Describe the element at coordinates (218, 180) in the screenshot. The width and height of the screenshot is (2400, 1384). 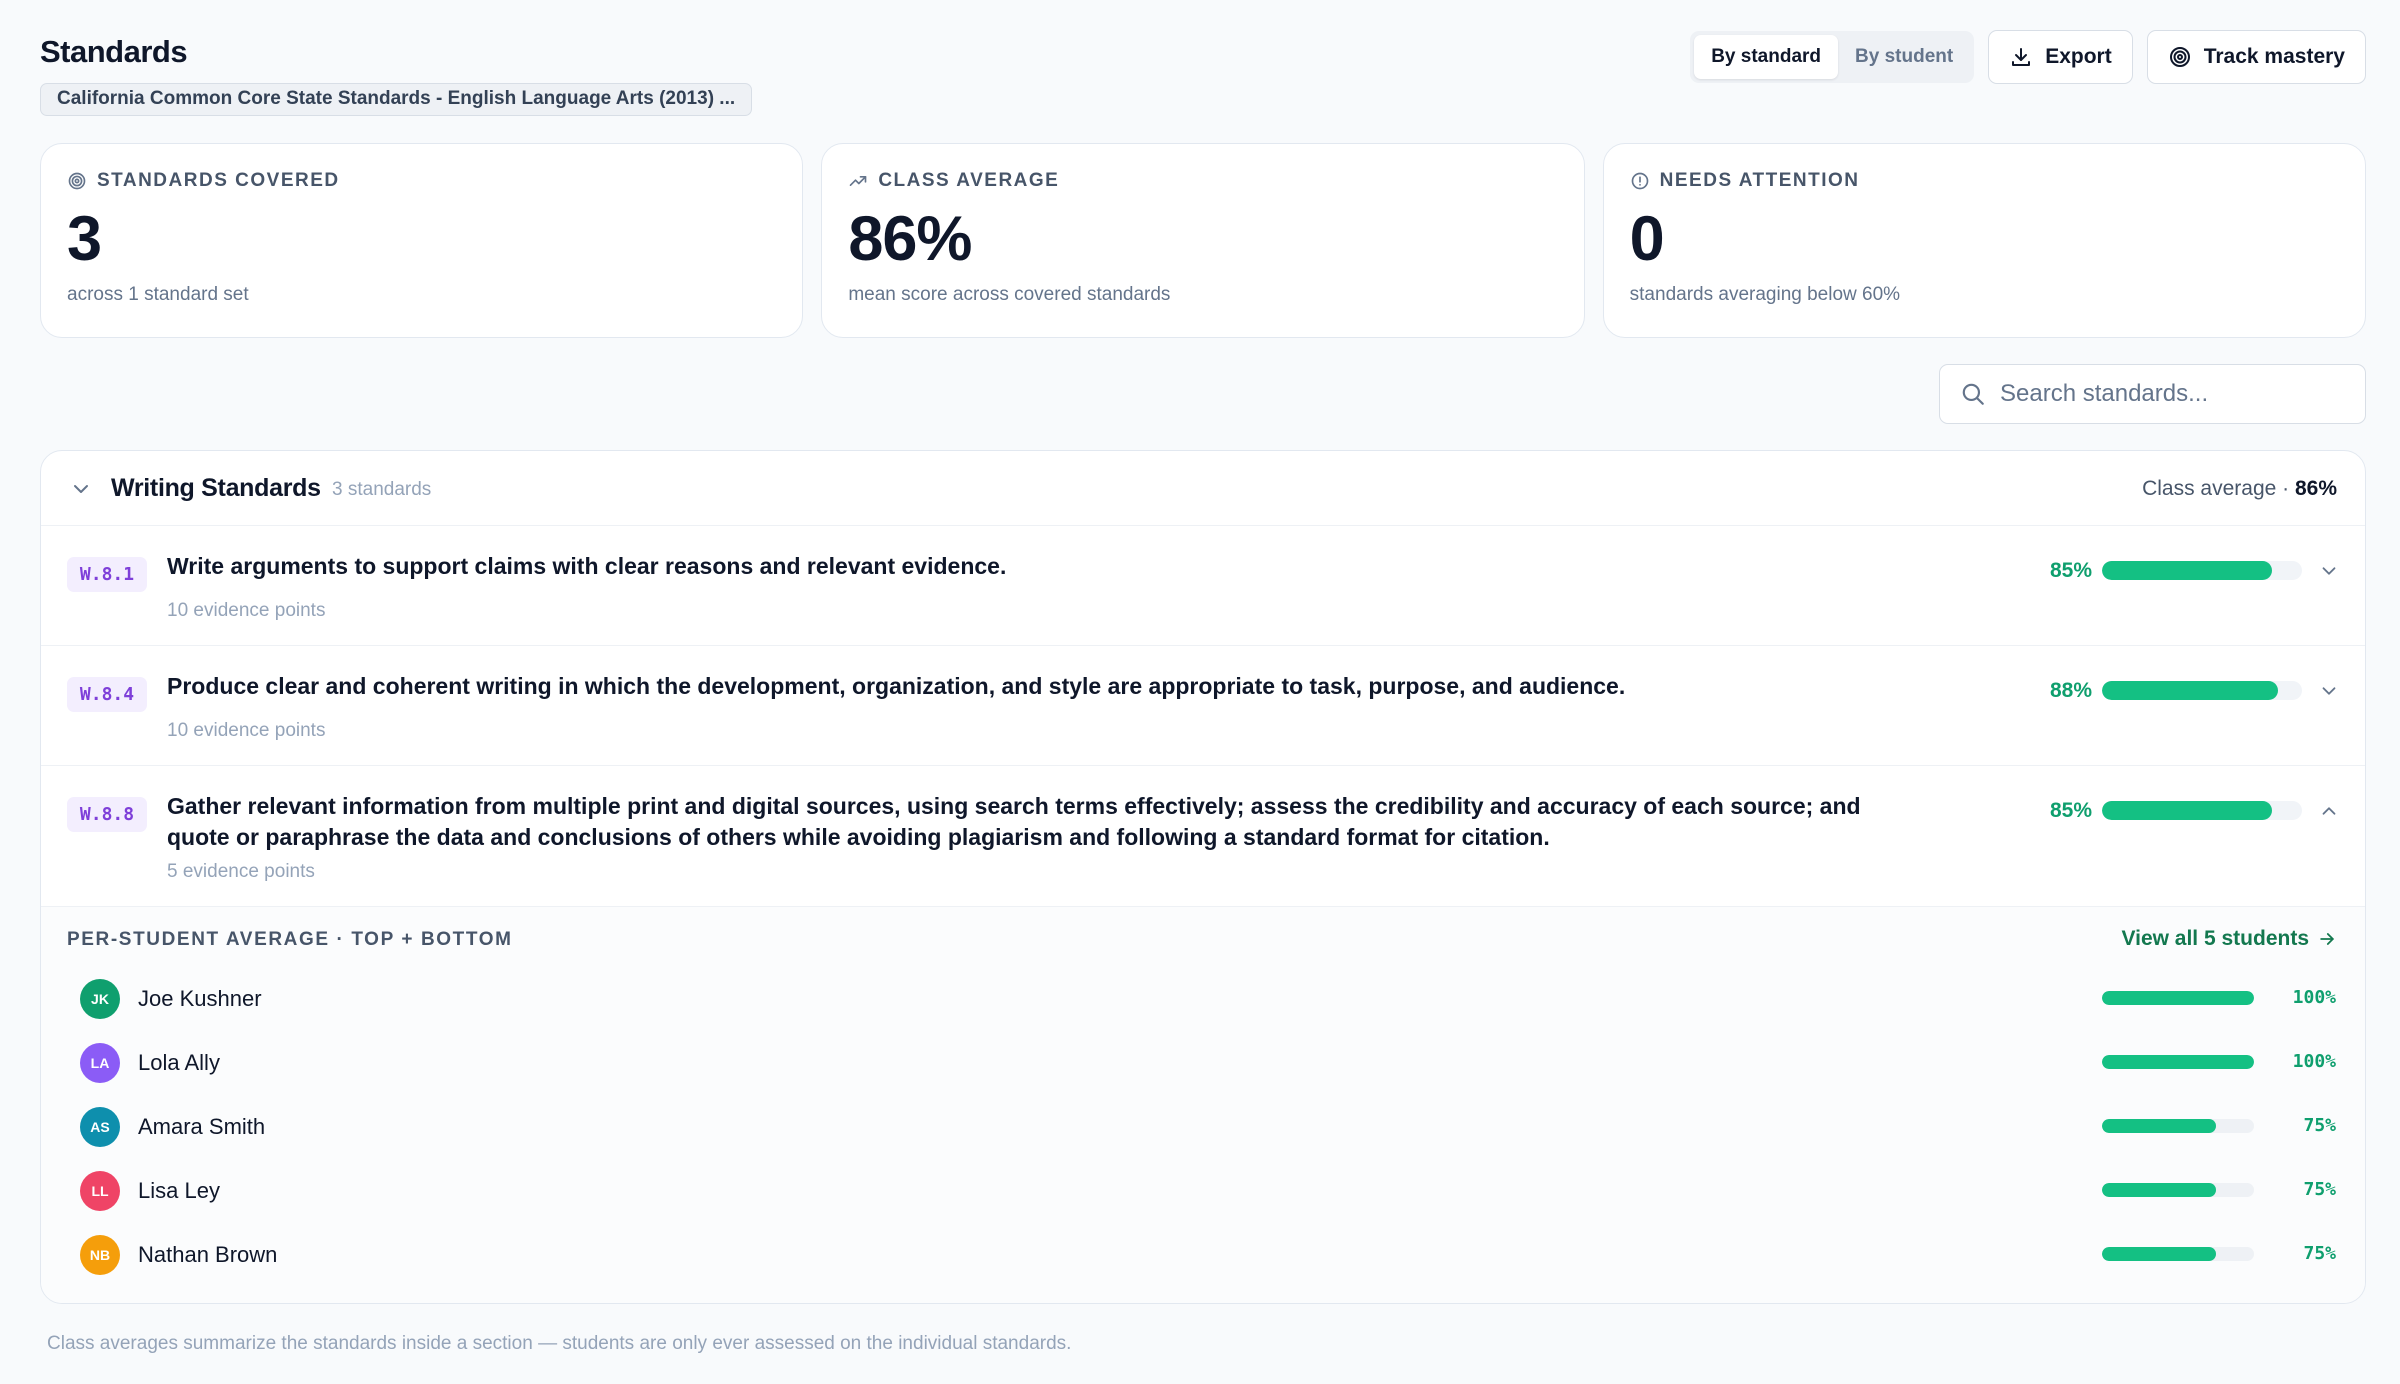
I see `card-label: STANDARDS COVERED` at that location.